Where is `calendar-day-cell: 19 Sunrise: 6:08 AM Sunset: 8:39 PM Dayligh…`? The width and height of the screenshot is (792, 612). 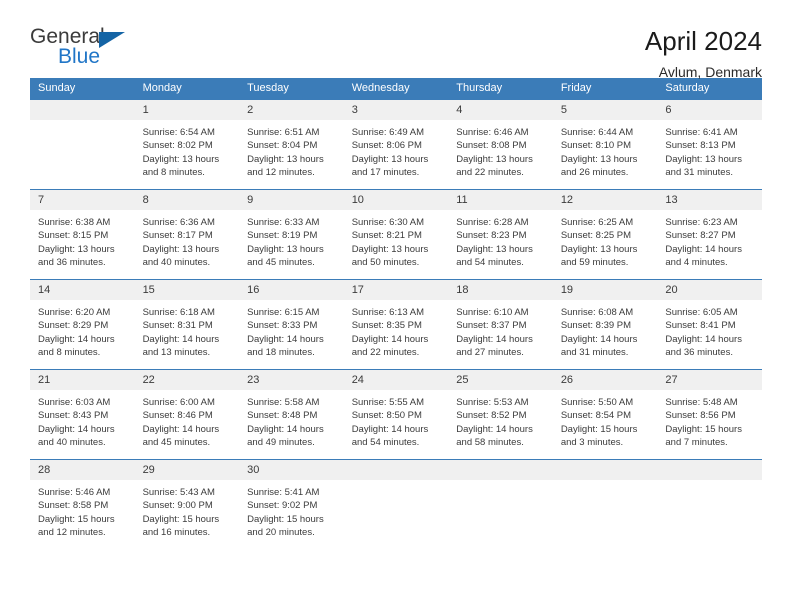 calendar-day-cell: 19 Sunrise: 6:08 AM Sunset: 8:39 PM Dayligh… is located at coordinates (605, 324).